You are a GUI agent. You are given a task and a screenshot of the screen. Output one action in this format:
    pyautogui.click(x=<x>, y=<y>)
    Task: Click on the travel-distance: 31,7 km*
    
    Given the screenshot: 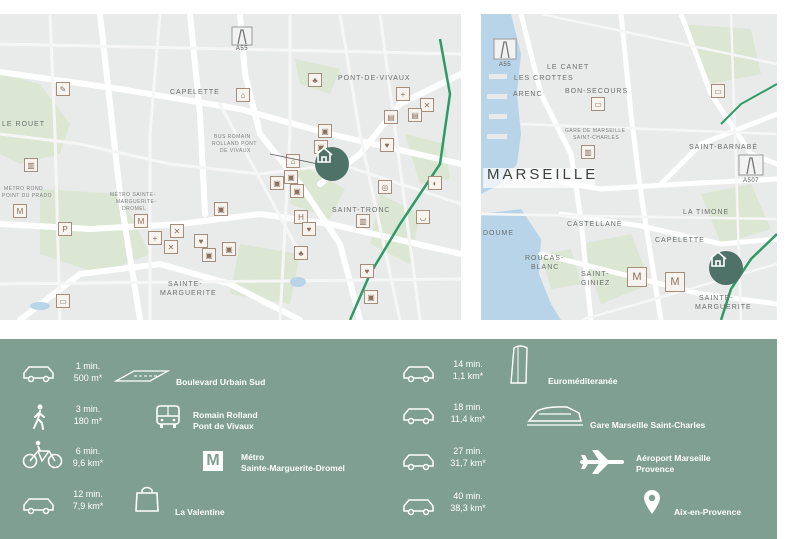 What is the action you would take?
    pyautogui.click(x=468, y=463)
    